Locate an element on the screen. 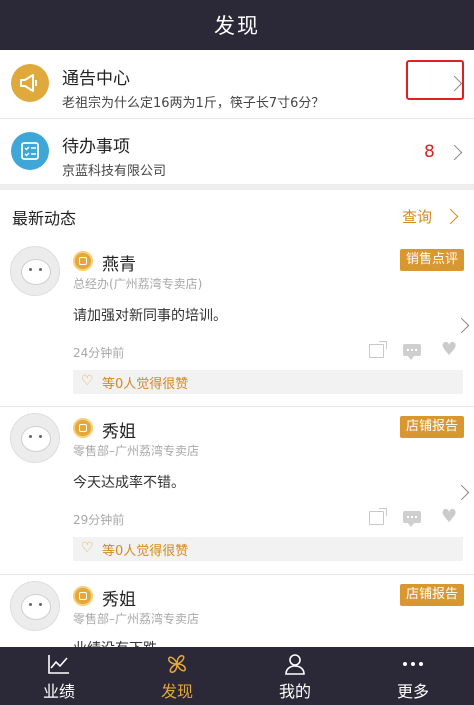 The image size is (474, 705). notice-title: 通告中心 is located at coordinates (96, 79).